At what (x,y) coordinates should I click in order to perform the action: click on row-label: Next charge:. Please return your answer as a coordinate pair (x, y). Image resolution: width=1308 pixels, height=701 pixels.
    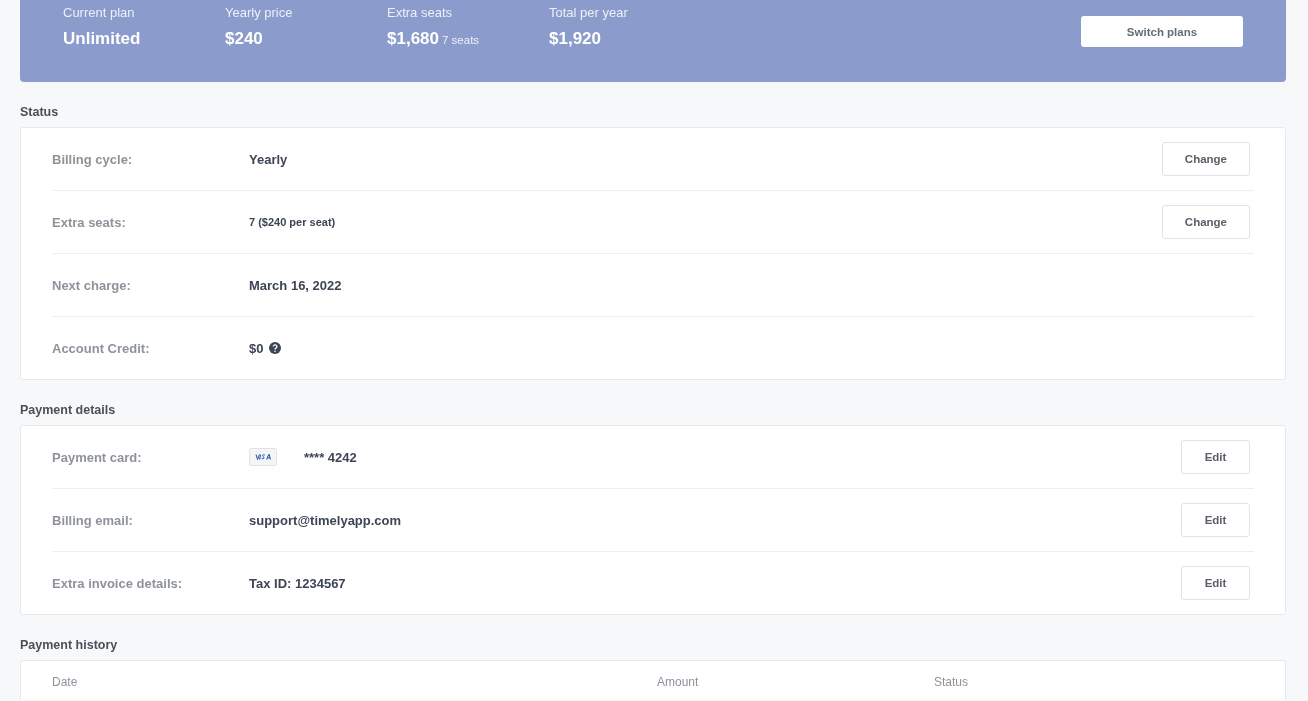
    Looking at the image, I should click on (92, 285).